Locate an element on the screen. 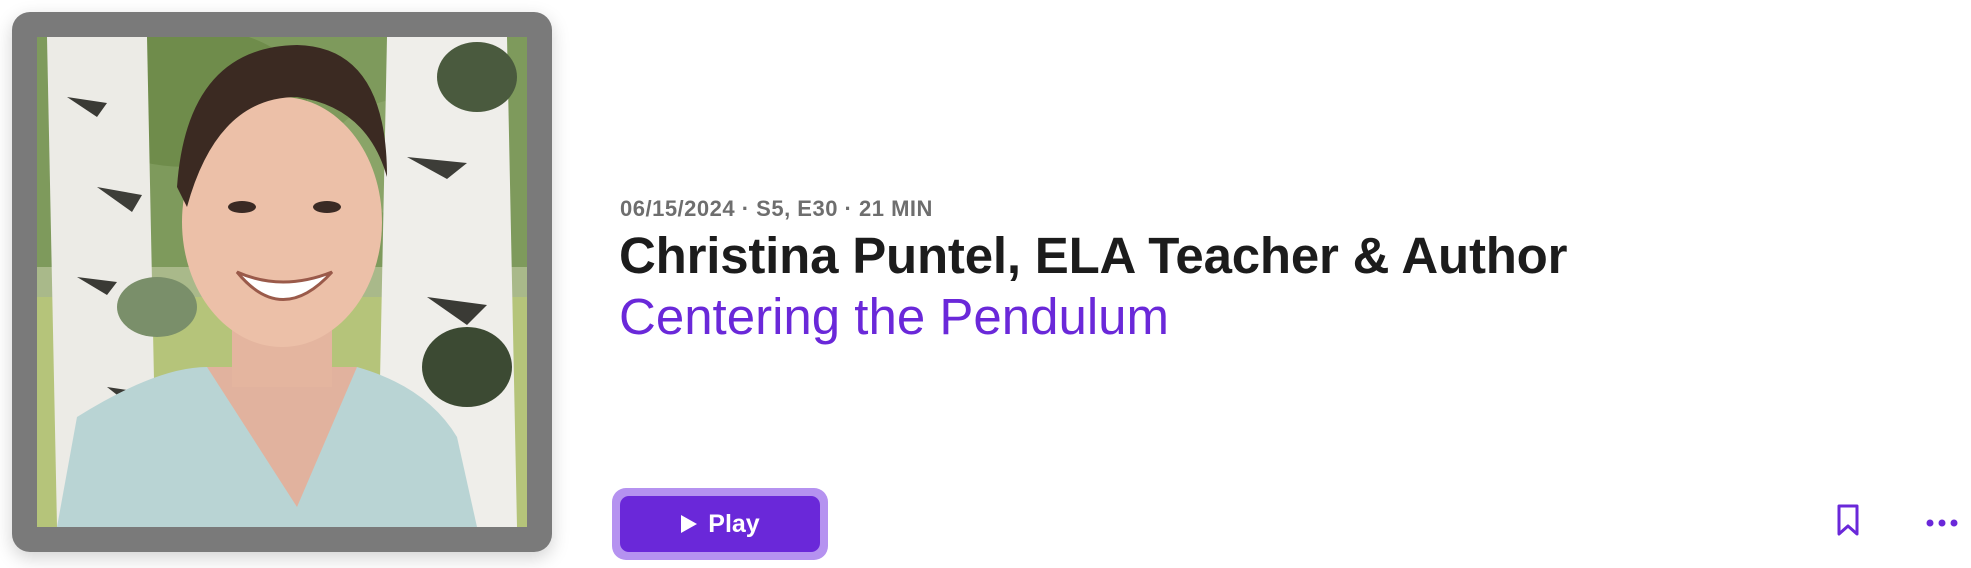  bookmark-button is located at coordinates (1848, 522).